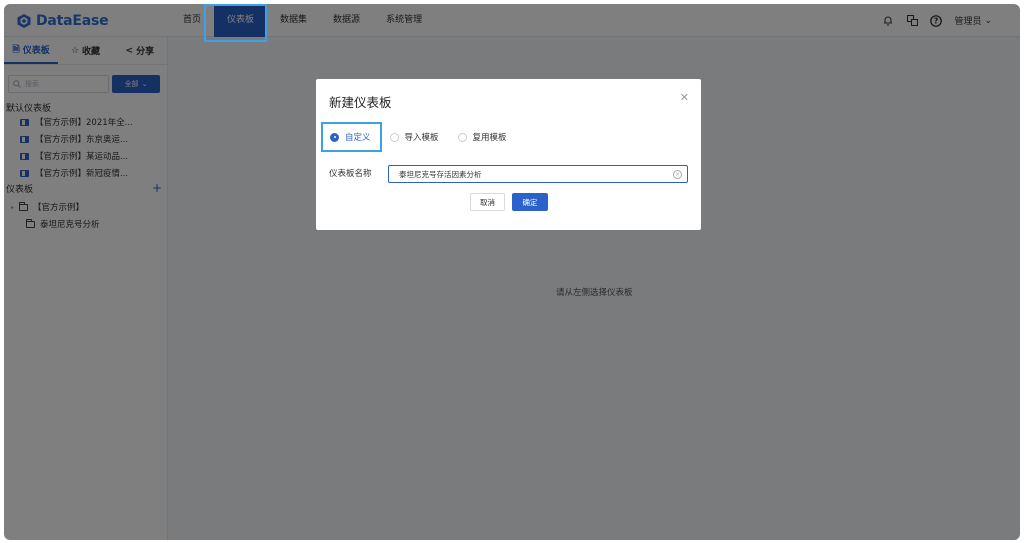 This screenshot has height=543, width=1024. I want to click on dashboard-name-value: 泰坦尼克号存活因素分析, so click(440, 174).